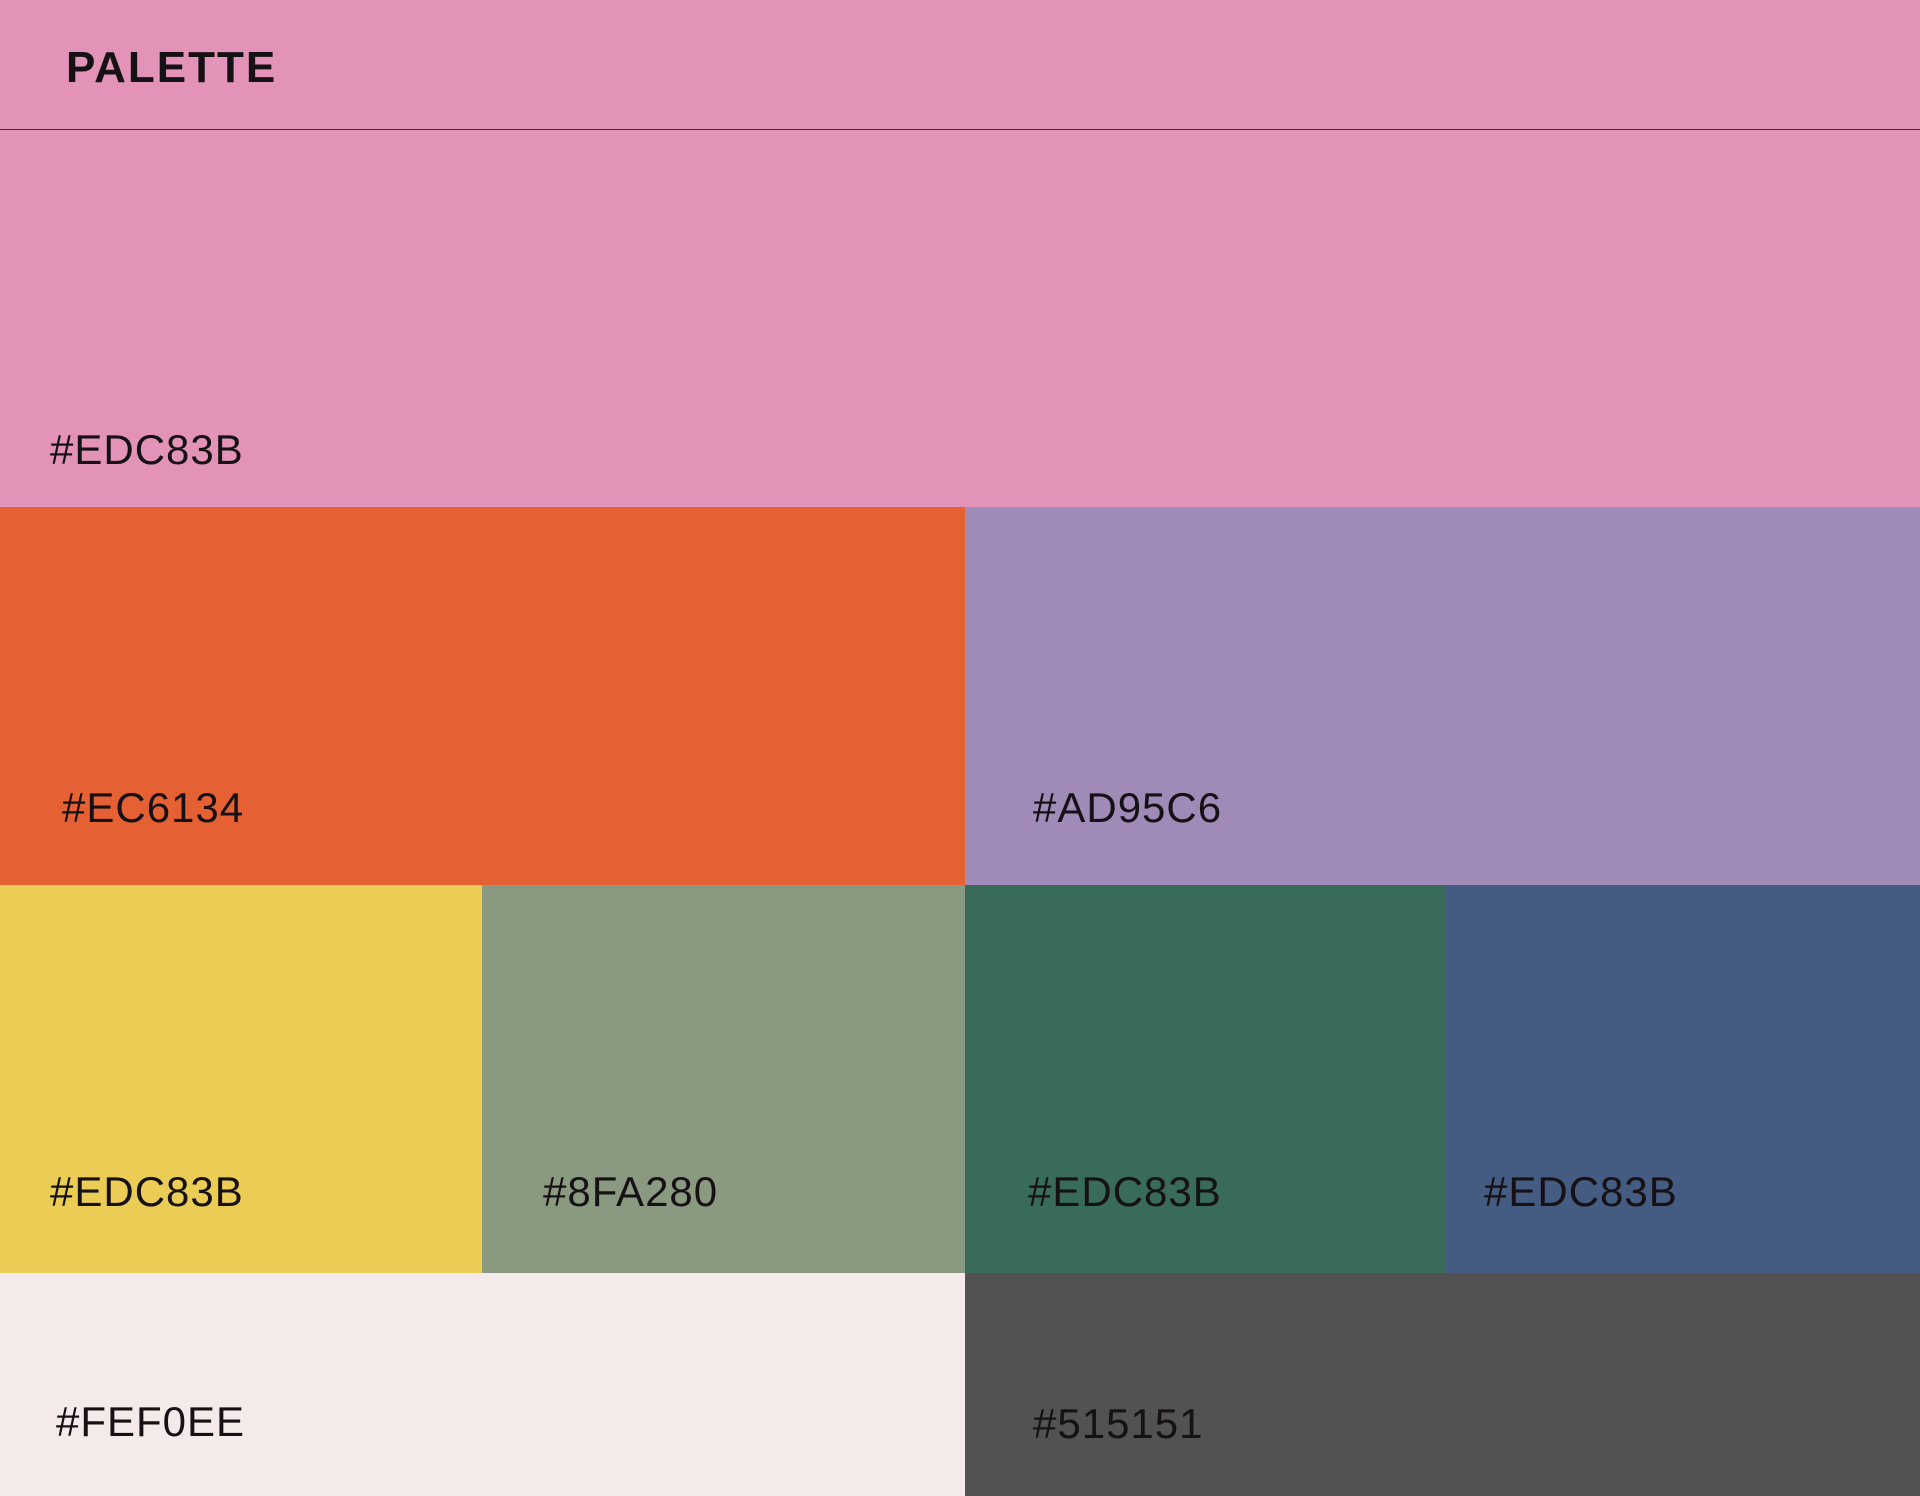 This screenshot has width=1920, height=1496. I want to click on swatch-hex-label: #FEF0EE, so click(151, 1421).